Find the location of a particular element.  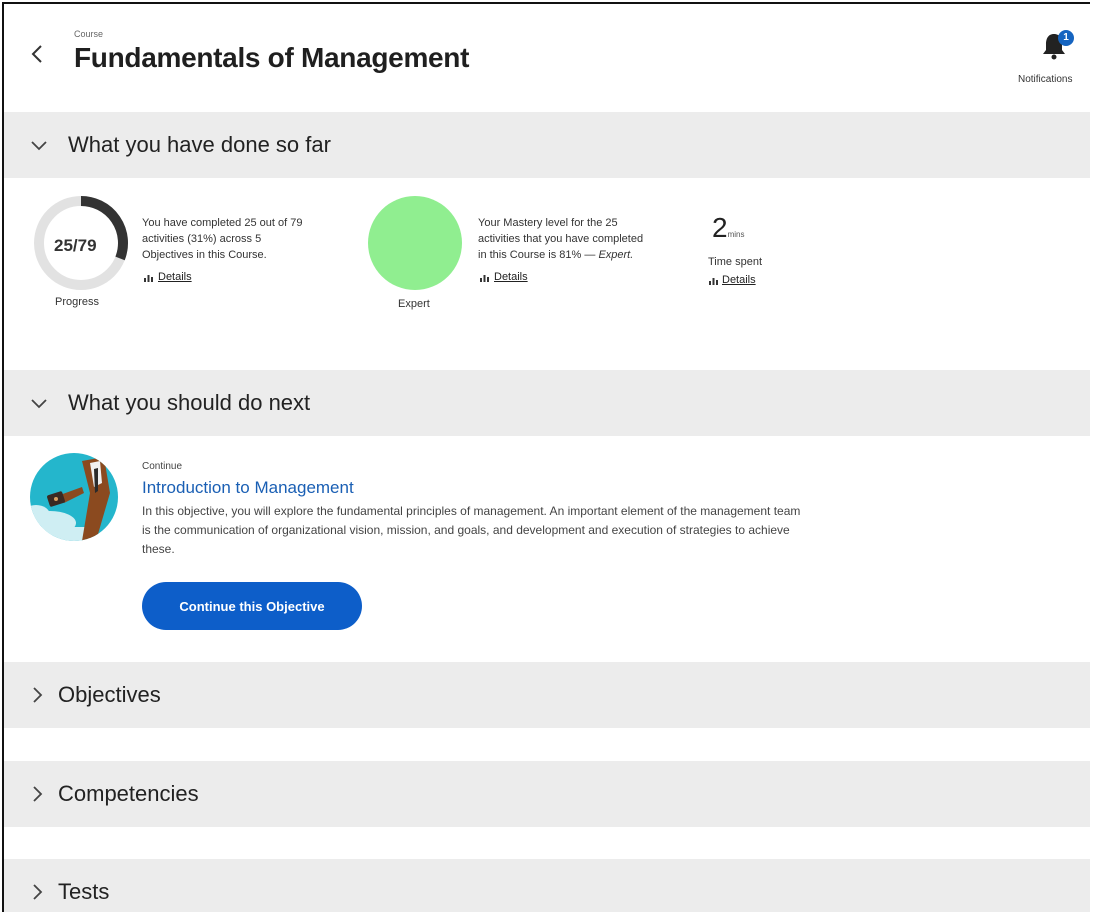

continue-objective-button: Continue this Objective is located at coordinates (252, 606).